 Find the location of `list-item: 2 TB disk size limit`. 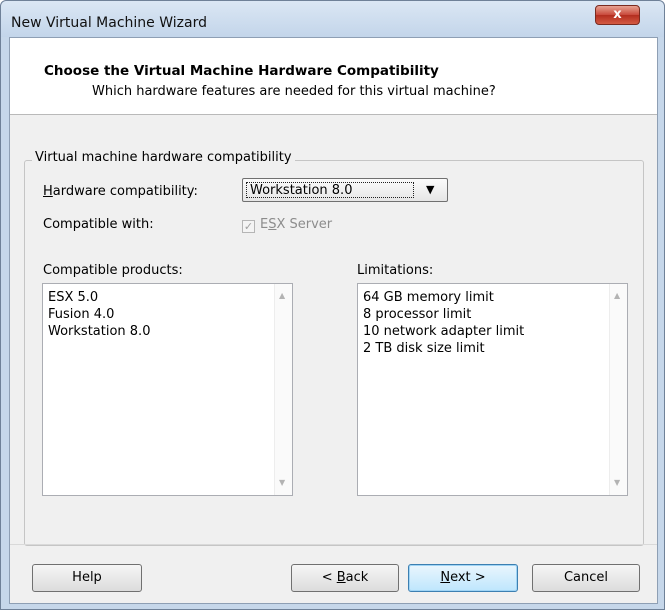

list-item: 2 TB disk size limit is located at coordinates (424, 348).